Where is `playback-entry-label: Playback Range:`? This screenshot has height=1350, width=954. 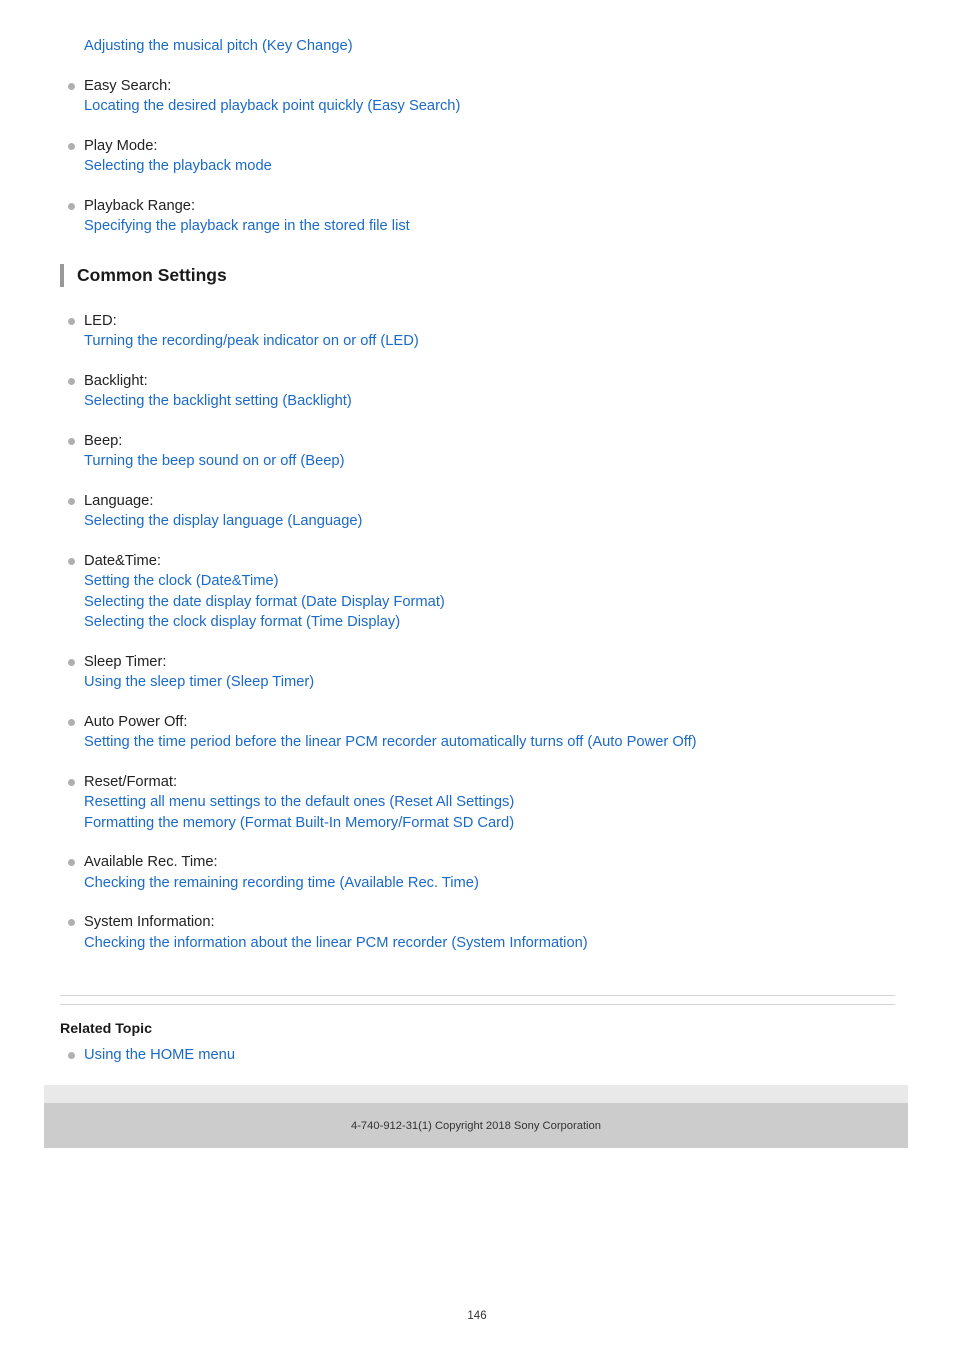
playback-entry-label: Playback Range: is located at coordinates (140, 205).